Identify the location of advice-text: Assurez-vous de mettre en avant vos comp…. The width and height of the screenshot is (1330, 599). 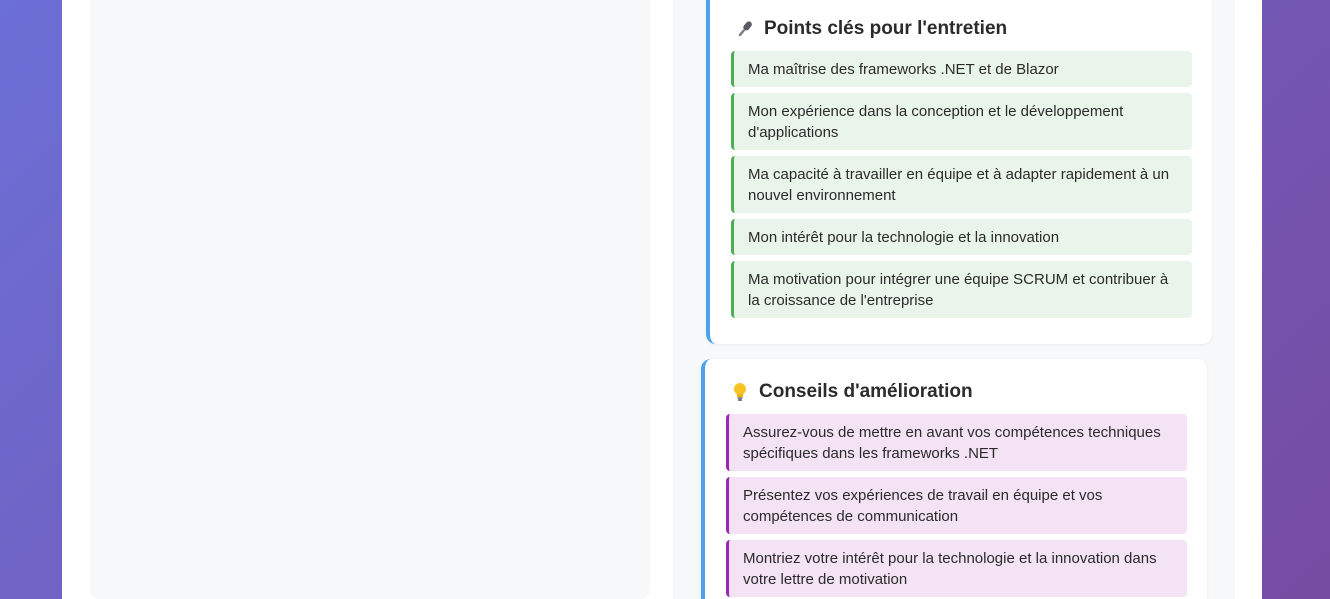
(952, 442).